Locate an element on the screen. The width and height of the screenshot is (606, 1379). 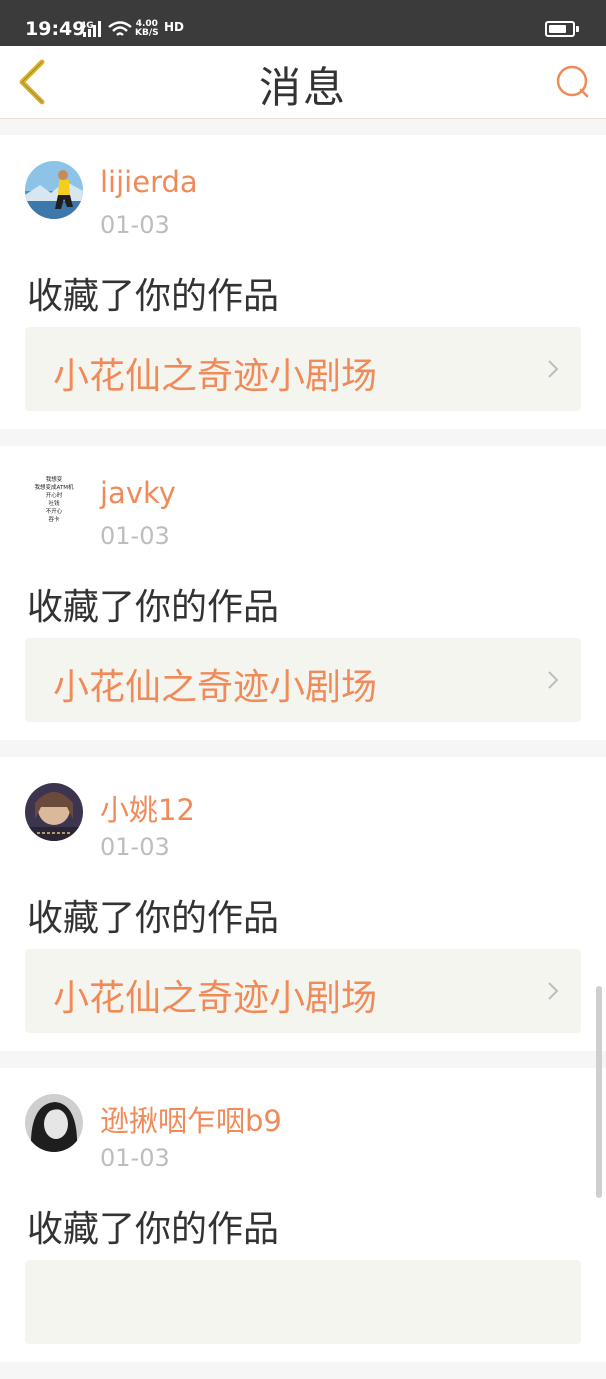
battery-tip is located at coordinates (577, 29).